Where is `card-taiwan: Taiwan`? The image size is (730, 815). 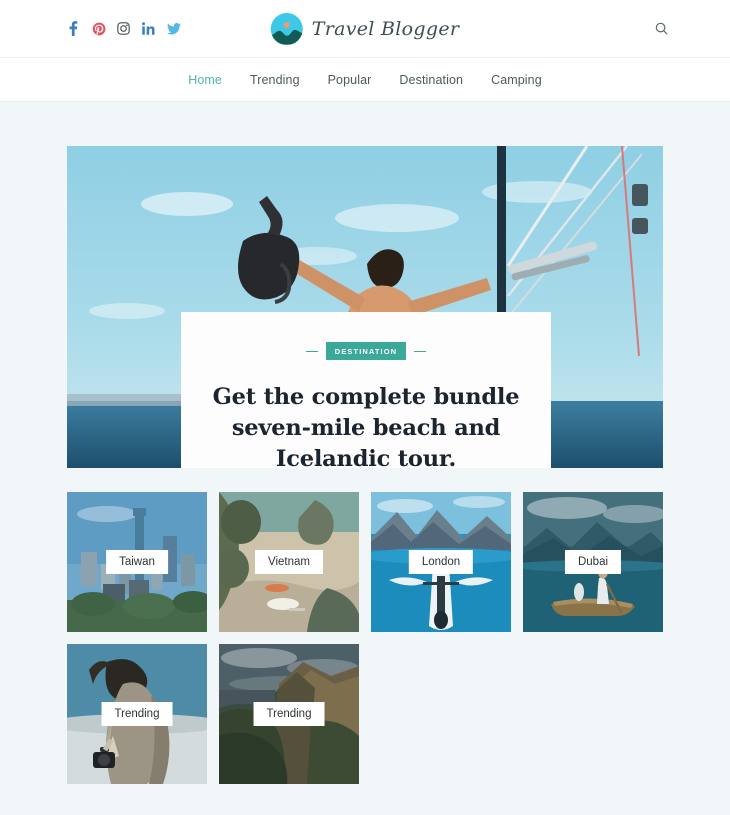
card-taiwan: Taiwan is located at coordinates (137, 562).